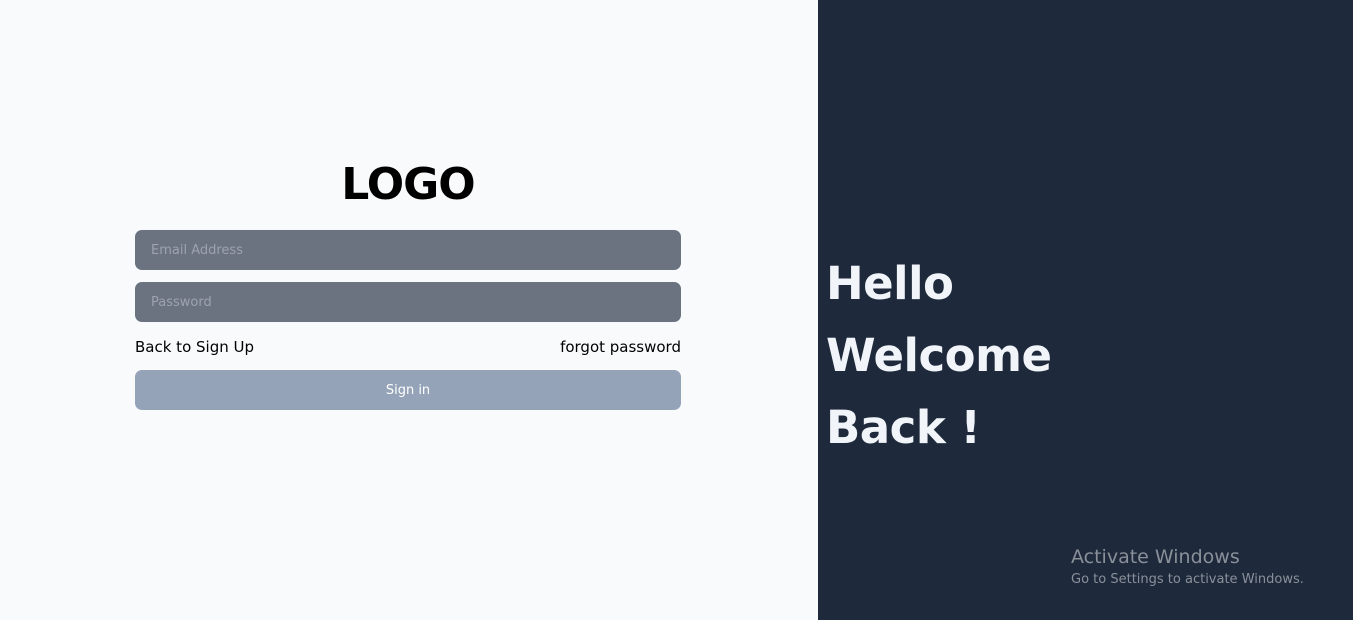  I want to click on sign-in-button: Sign in, so click(408, 390).